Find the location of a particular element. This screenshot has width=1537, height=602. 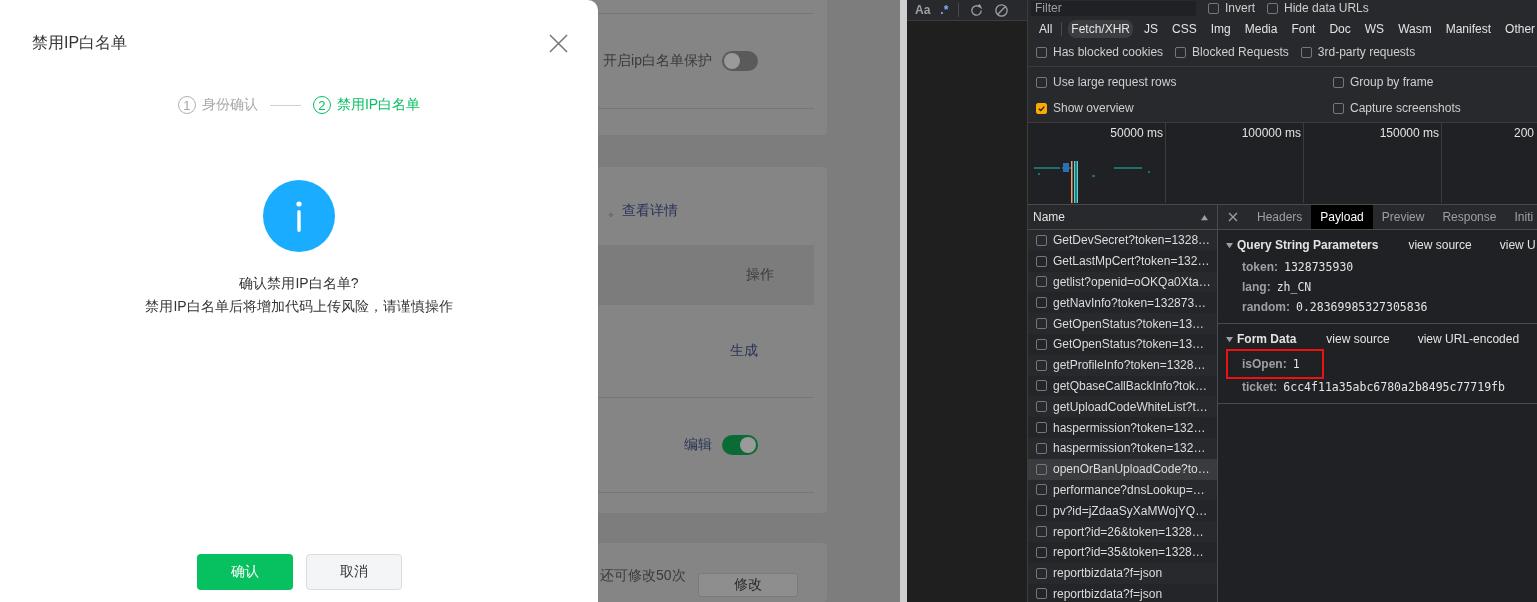

param-key: lang: is located at coordinates (1256, 287).